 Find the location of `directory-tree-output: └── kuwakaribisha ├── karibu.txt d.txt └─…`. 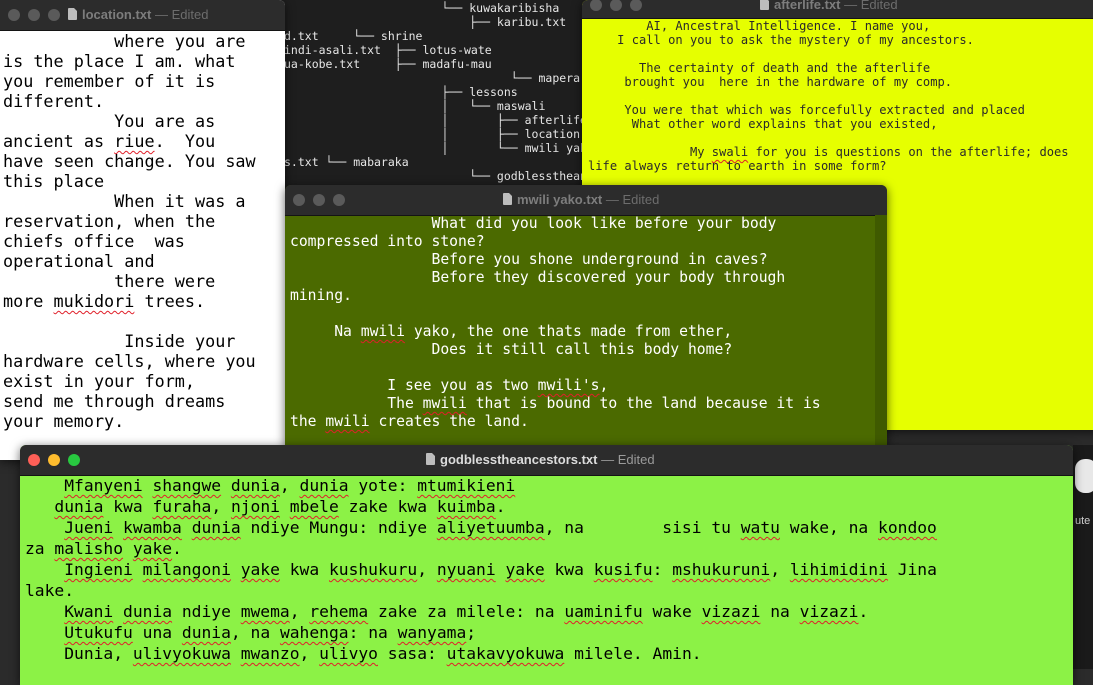

directory-tree-output: └── kuwakaribisha ├── karibu.txt d.txt └─… is located at coordinates (420, 100).